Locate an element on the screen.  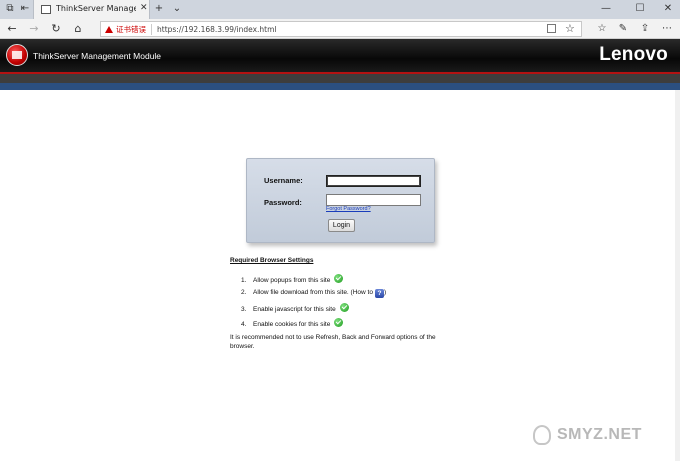
browser-tab-strip: ⧉ ⇤ ThinkServer Manageme ✕ + ⌄ — ☐ ✕ is located at coordinates (340, 9).